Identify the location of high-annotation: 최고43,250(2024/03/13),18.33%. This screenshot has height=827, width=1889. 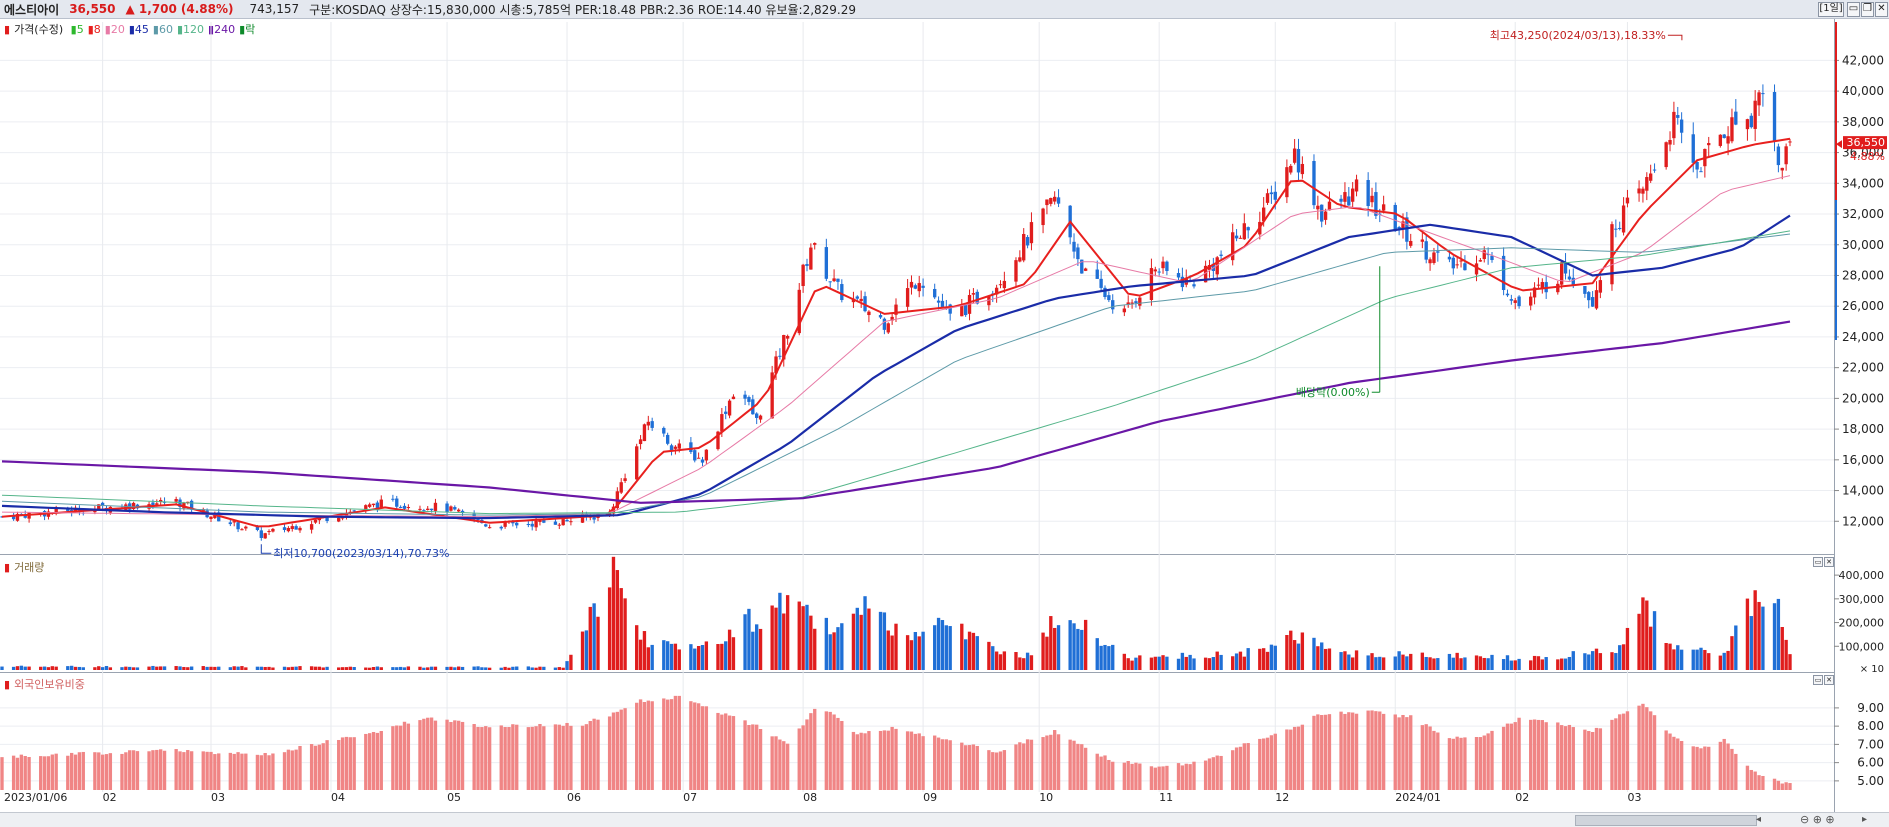
(1578, 35).